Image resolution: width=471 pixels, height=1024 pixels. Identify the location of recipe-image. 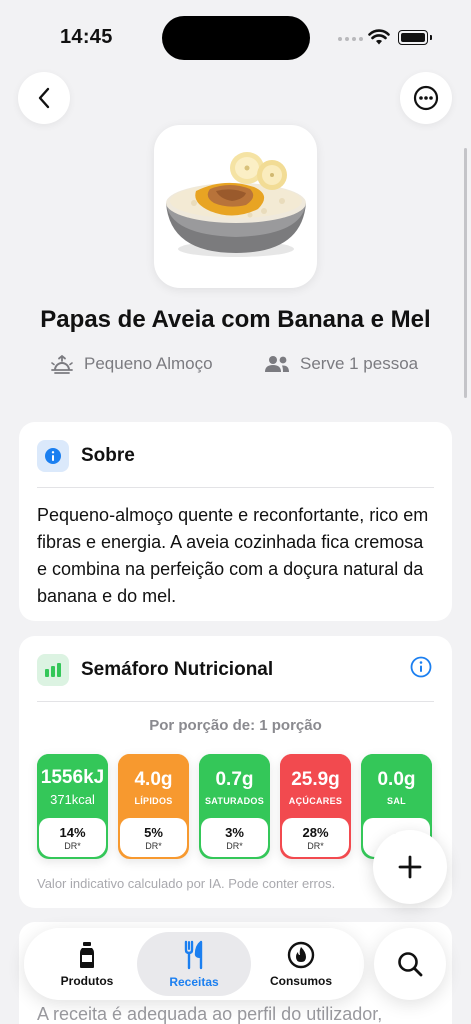
(235, 206).